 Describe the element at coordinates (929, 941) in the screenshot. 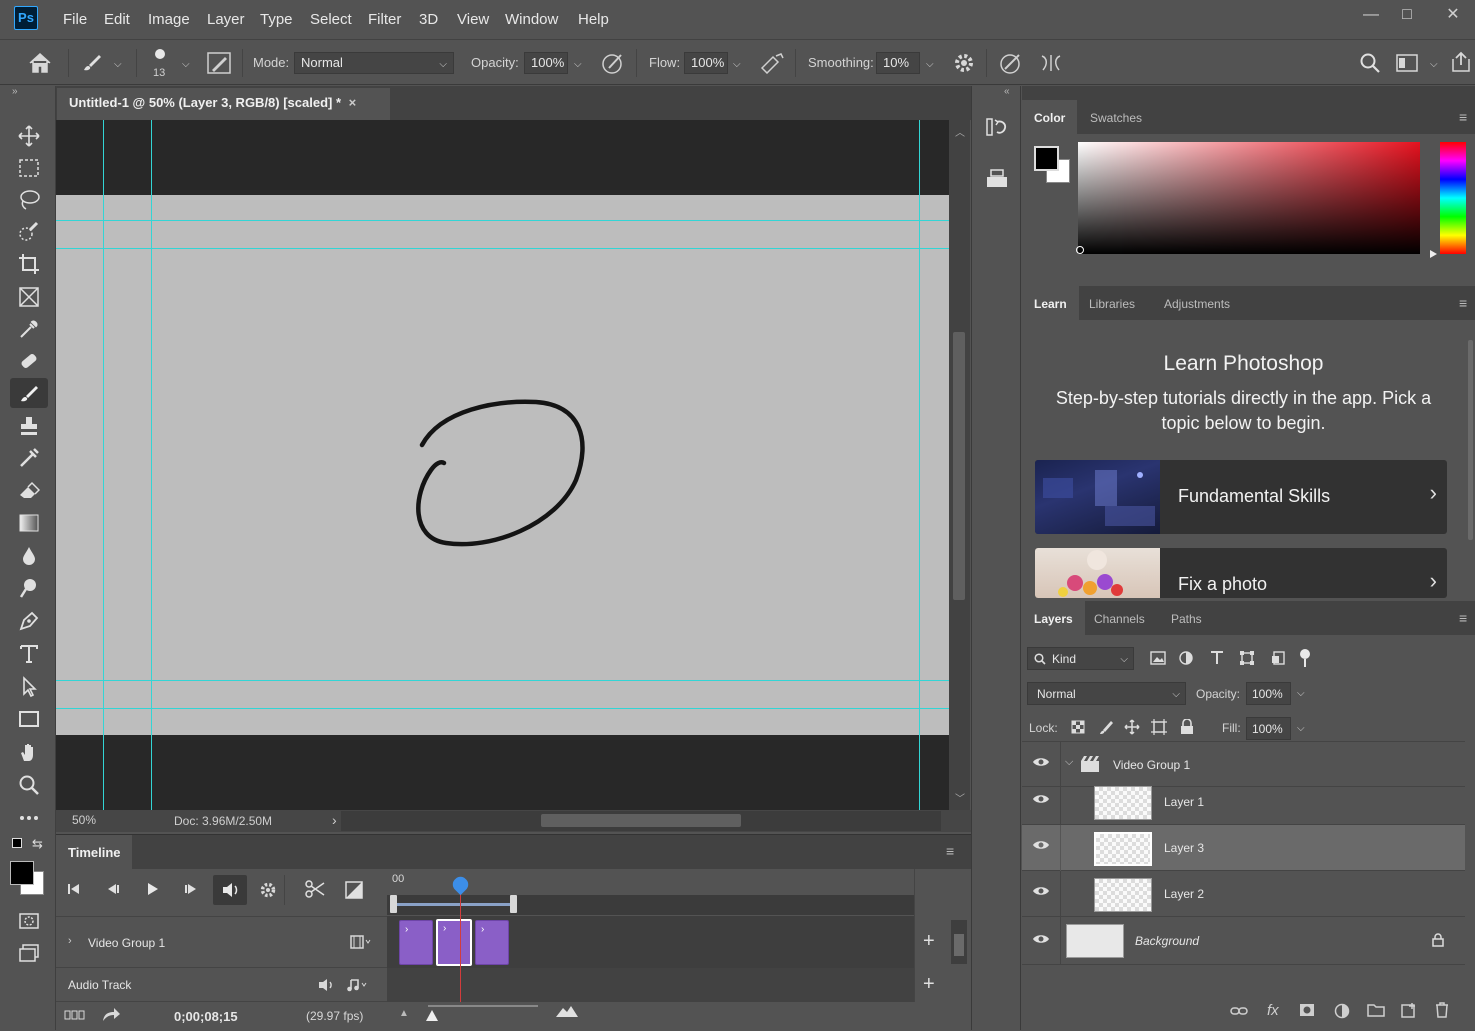

I see `add-media-icon: +` at that location.